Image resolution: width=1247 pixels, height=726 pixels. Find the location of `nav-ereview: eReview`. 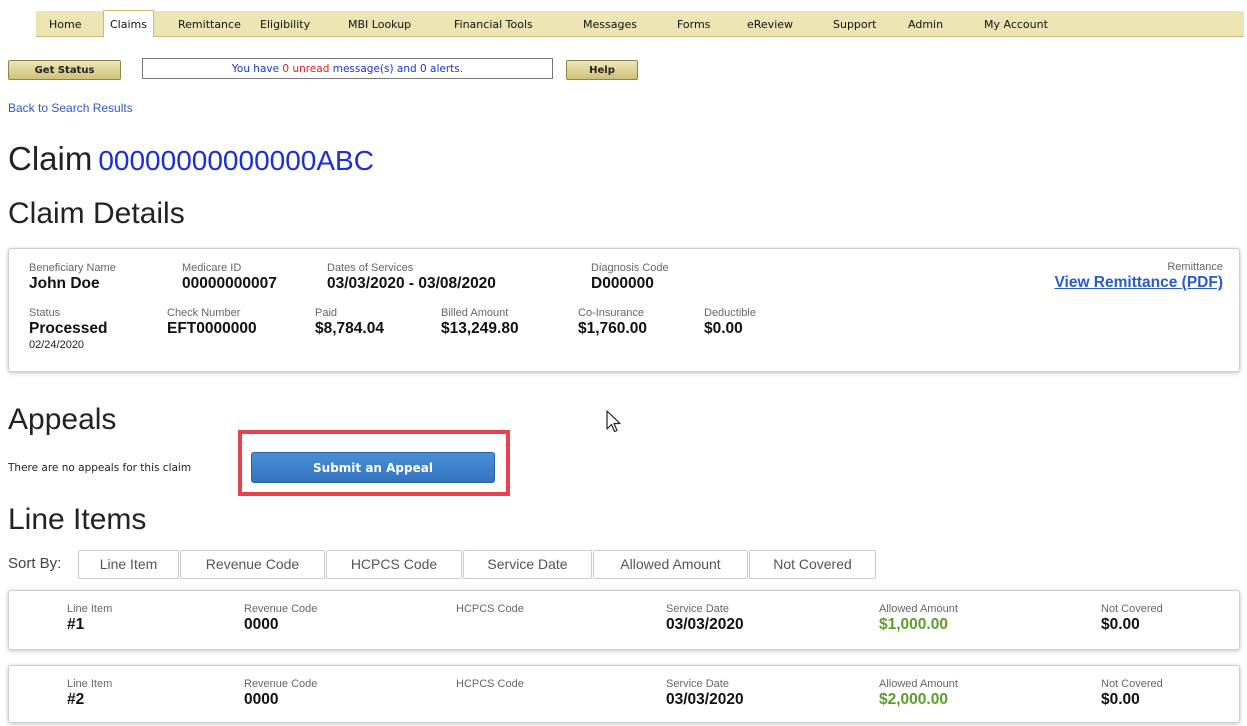

nav-ereview: eReview is located at coordinates (770, 23).